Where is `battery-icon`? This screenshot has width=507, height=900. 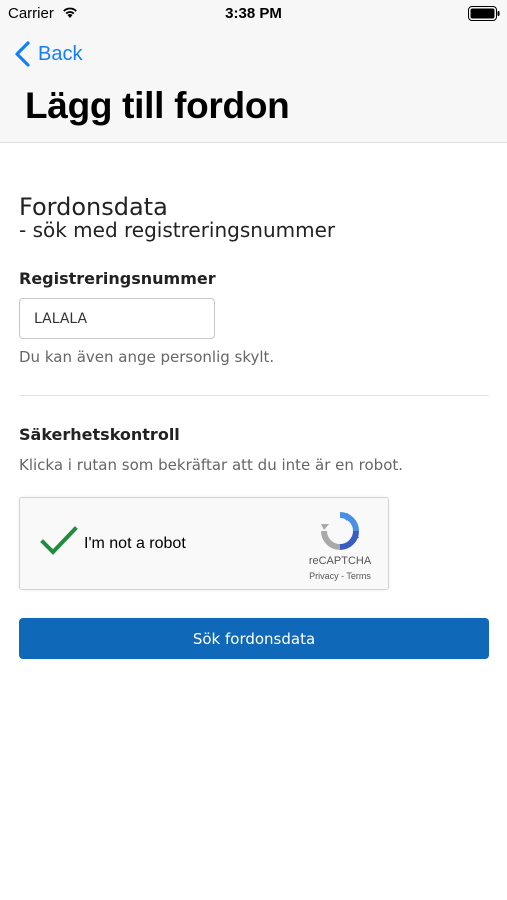 battery-icon is located at coordinates (484, 13).